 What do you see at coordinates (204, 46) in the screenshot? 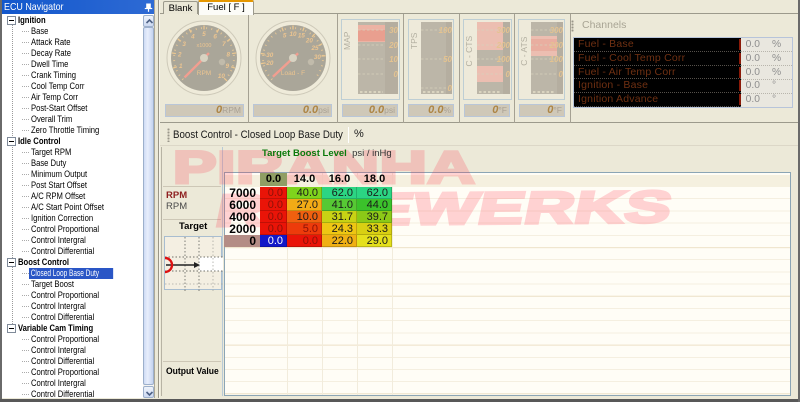
I see `svg-text: x1000` at bounding box center [204, 46].